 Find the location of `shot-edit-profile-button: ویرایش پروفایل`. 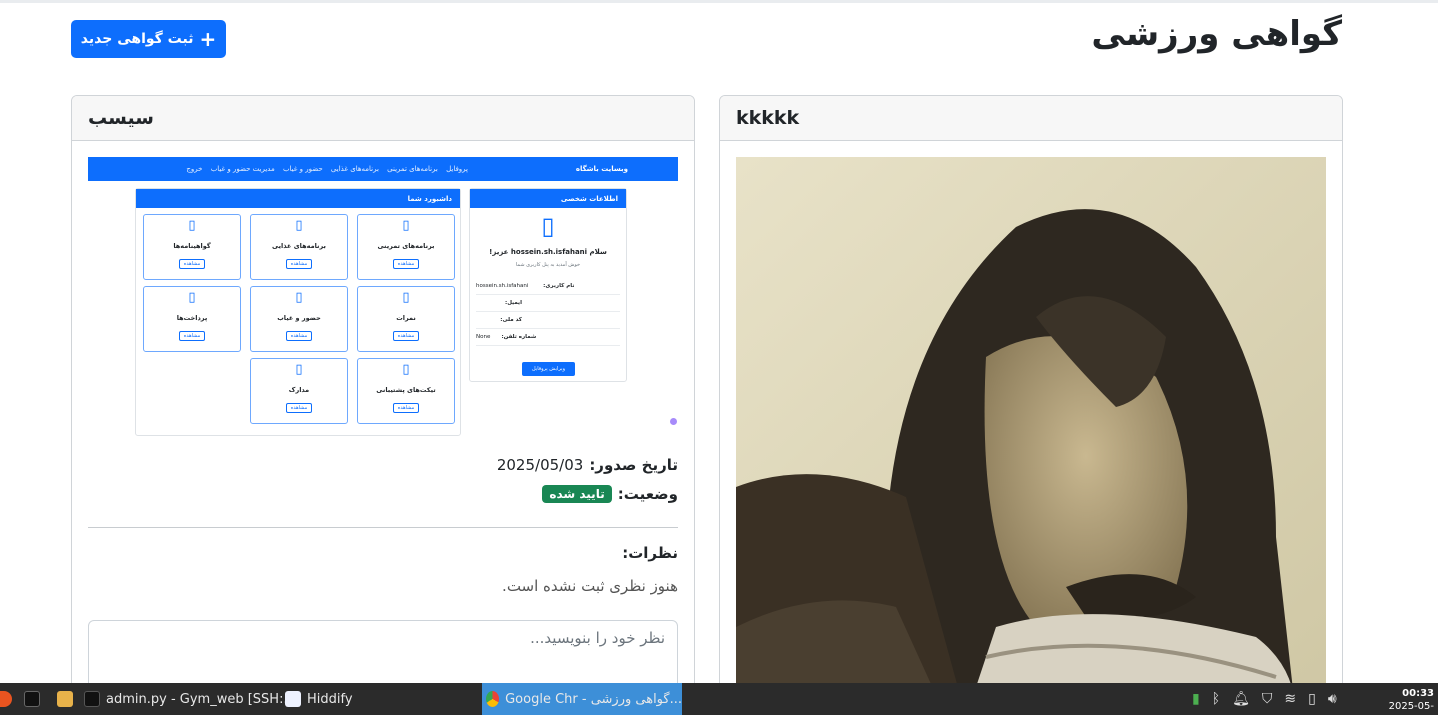

shot-edit-profile-button: ویرایش پروفایل is located at coordinates (548, 369).